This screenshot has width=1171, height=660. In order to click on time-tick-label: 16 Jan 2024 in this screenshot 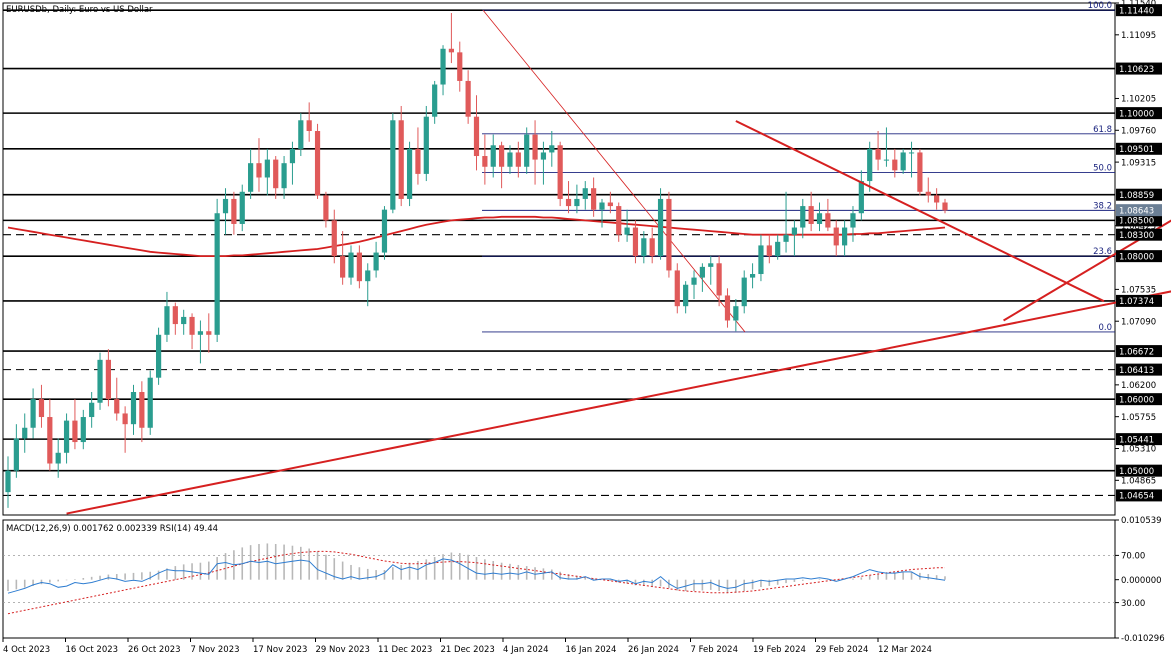, I will do `click(591, 650)`.